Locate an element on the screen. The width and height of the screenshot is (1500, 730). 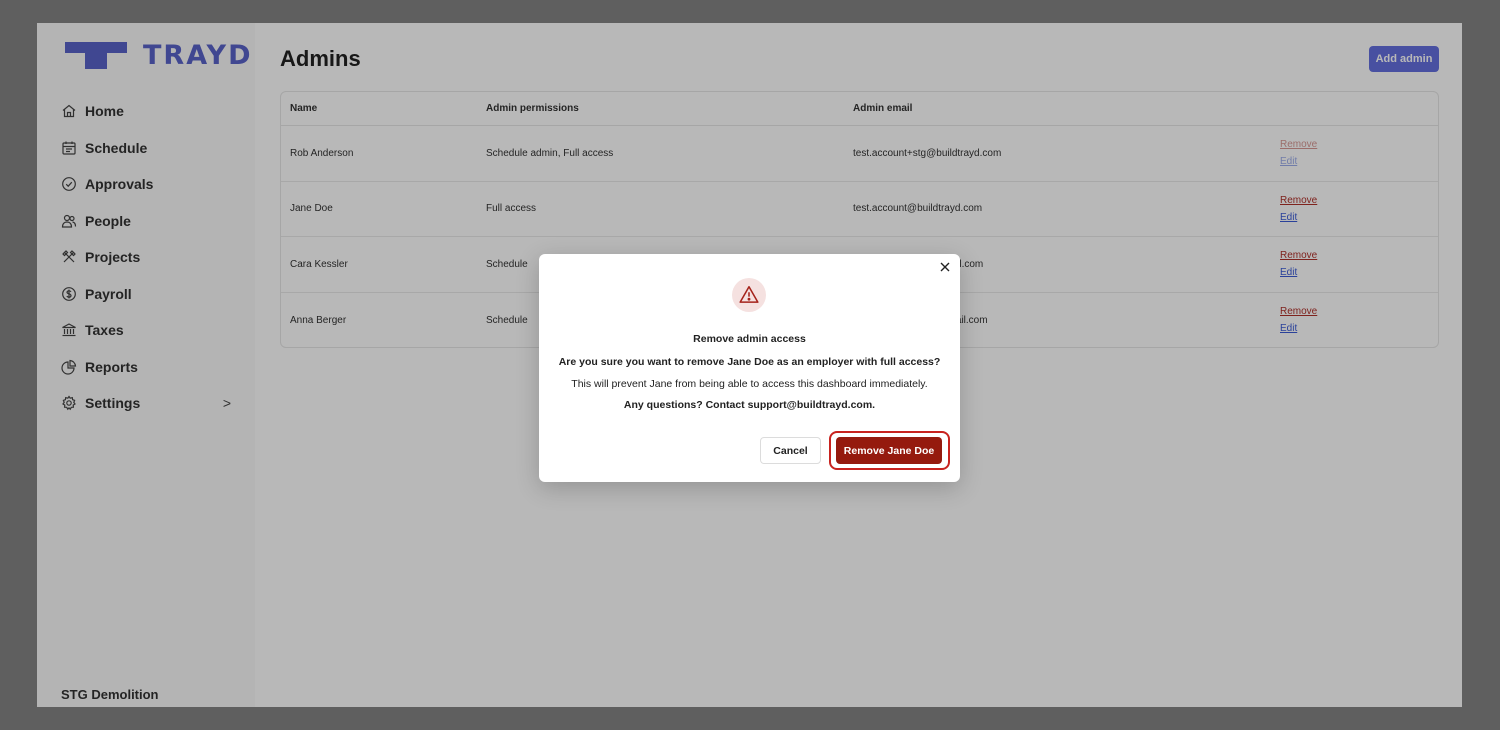
dialog-title: Remove admin access is located at coordinates (749, 339).